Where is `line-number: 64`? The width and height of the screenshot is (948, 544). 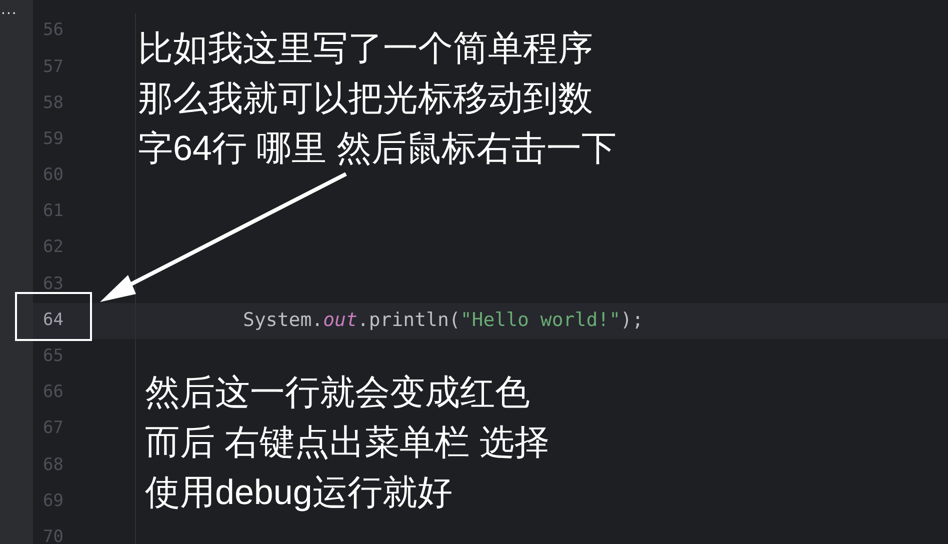 line-number: 64 is located at coordinates (53, 320).